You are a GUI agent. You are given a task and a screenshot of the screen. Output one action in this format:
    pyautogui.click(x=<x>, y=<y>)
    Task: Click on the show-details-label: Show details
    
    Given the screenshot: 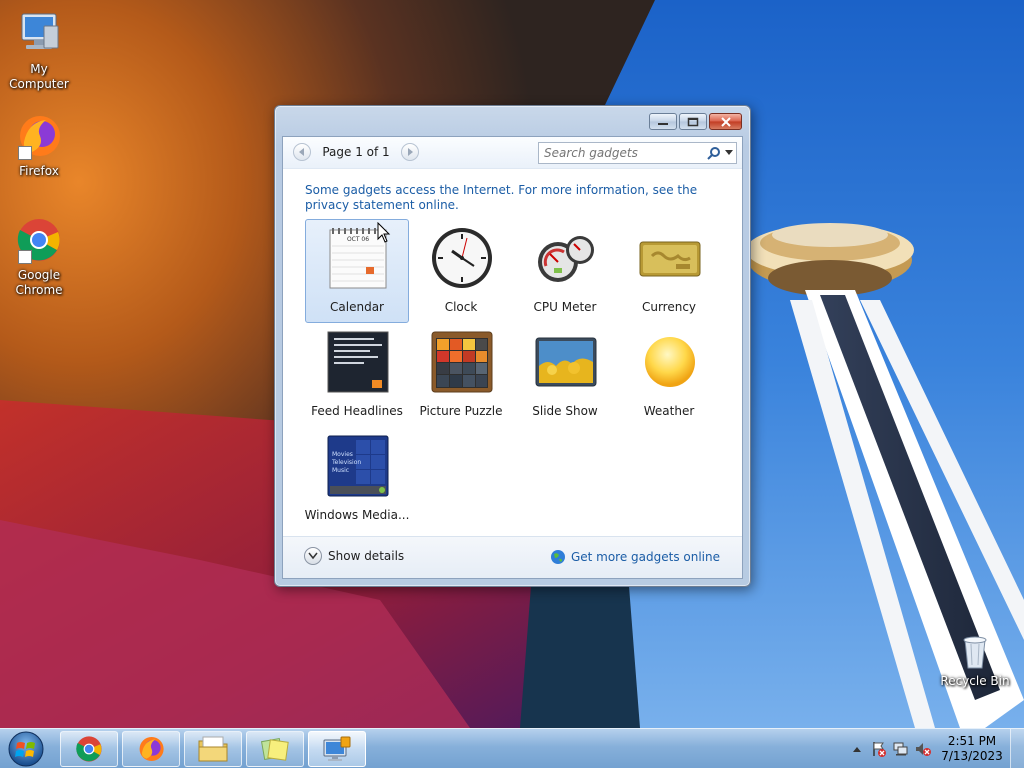 What is the action you would take?
    pyautogui.click(x=366, y=556)
    